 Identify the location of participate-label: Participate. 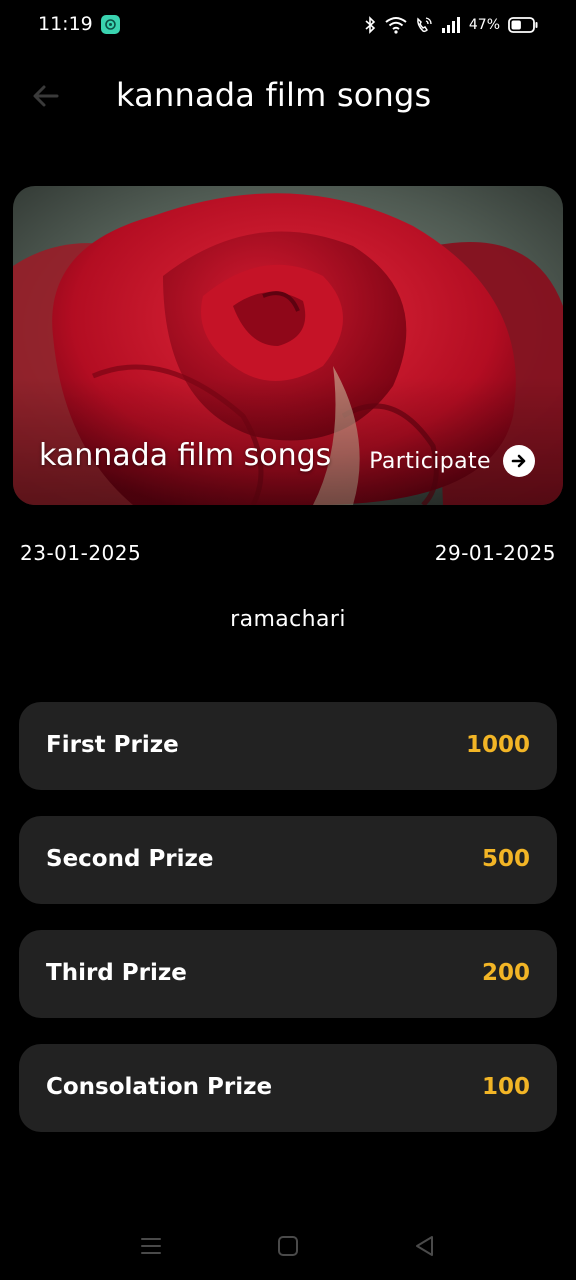
(430, 461).